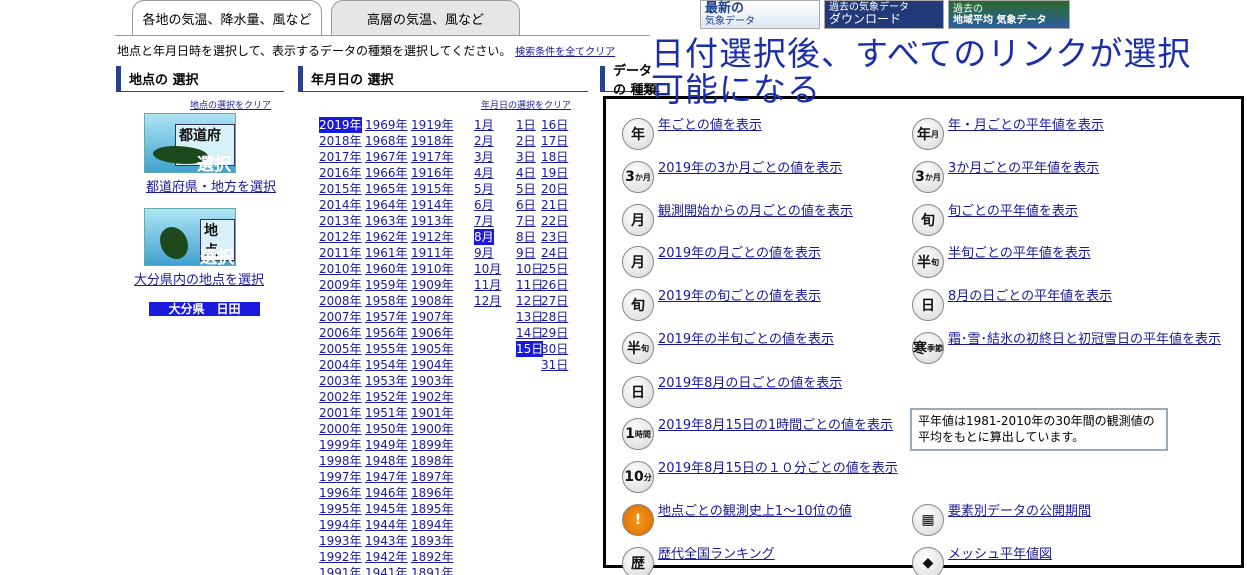  Describe the element at coordinates (386, 125) in the screenshot. I see `year-link: 1969年` at that location.